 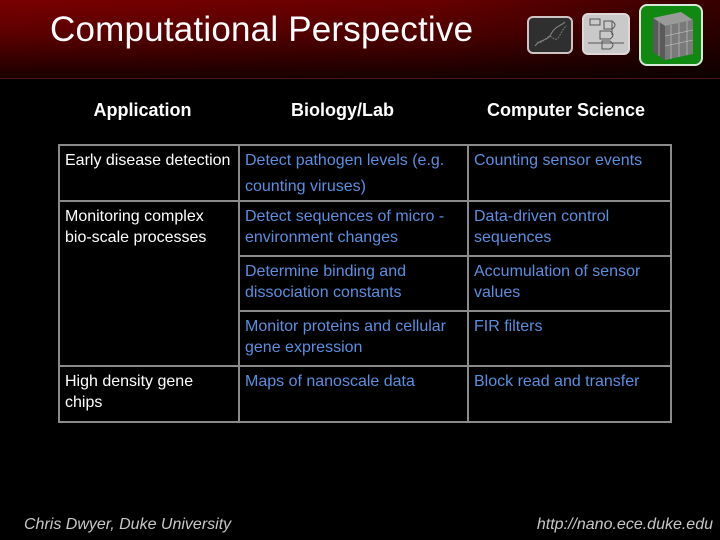 What do you see at coordinates (550, 35) in the screenshot?
I see `dna-strand-image` at bounding box center [550, 35].